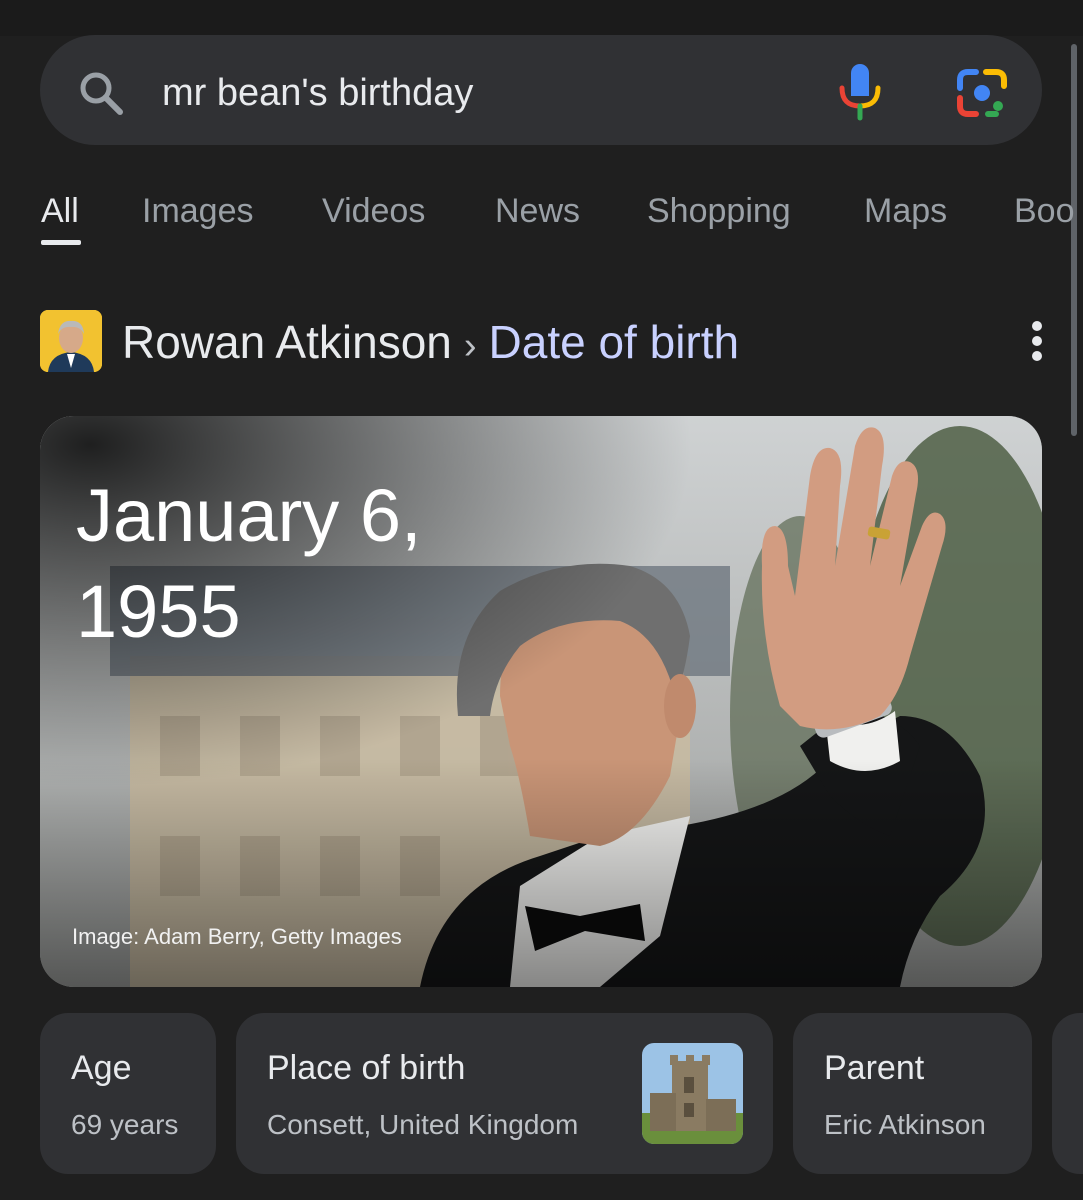 This screenshot has width=1083, height=1200. I want to click on fact-chip-place-of-birth: Place of birth Consett, United Kingdom, so click(504, 1093).